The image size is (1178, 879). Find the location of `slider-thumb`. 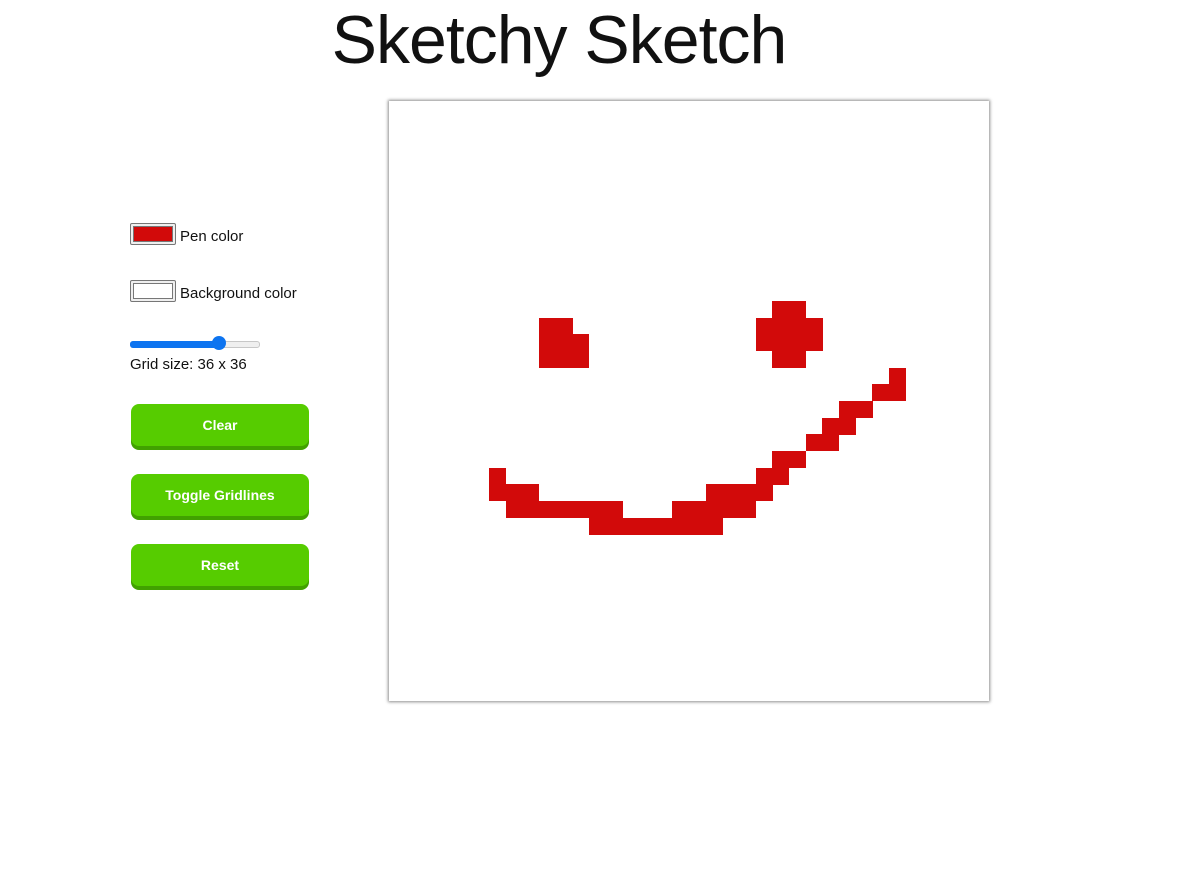

slider-thumb is located at coordinates (219, 343).